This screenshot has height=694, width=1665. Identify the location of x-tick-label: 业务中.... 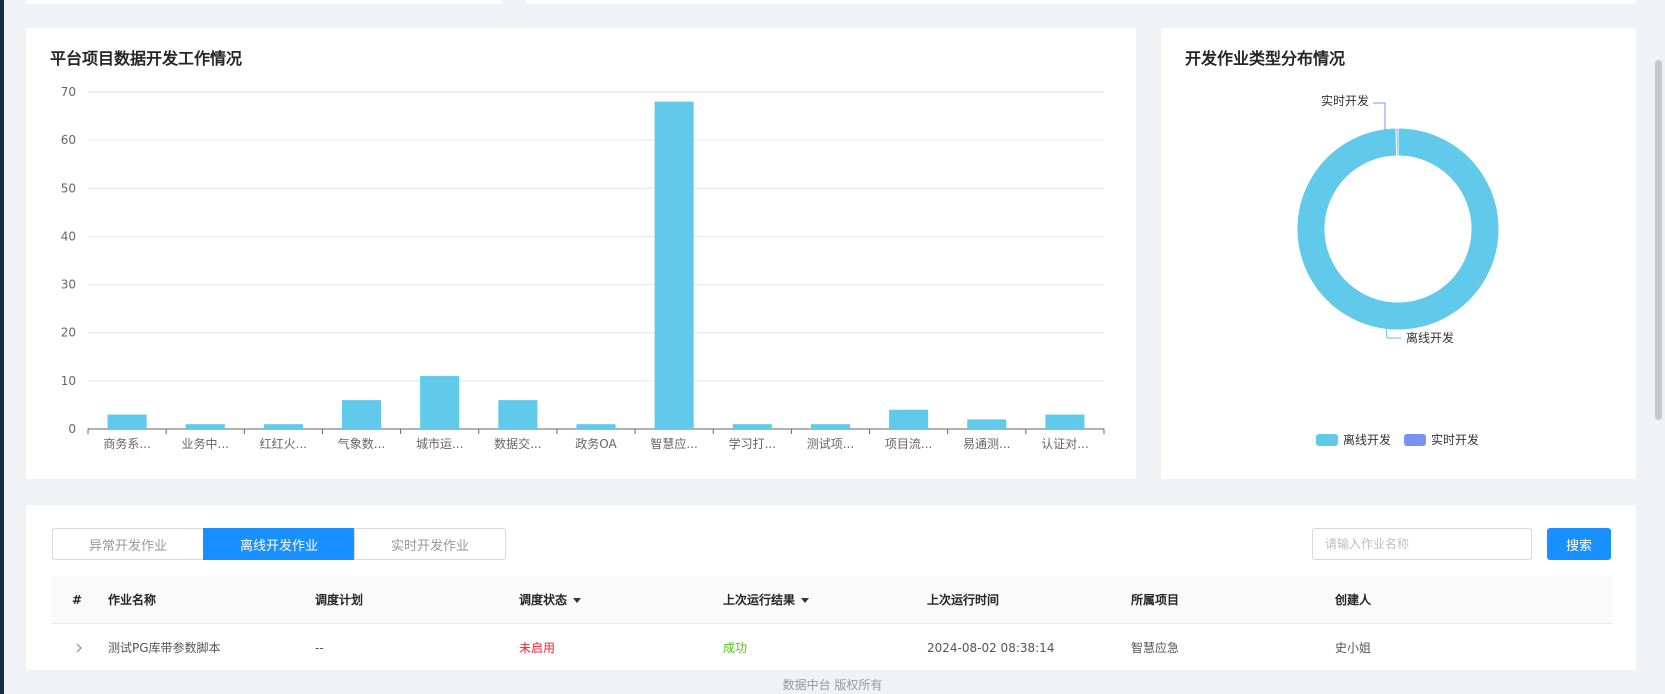
(205, 443).